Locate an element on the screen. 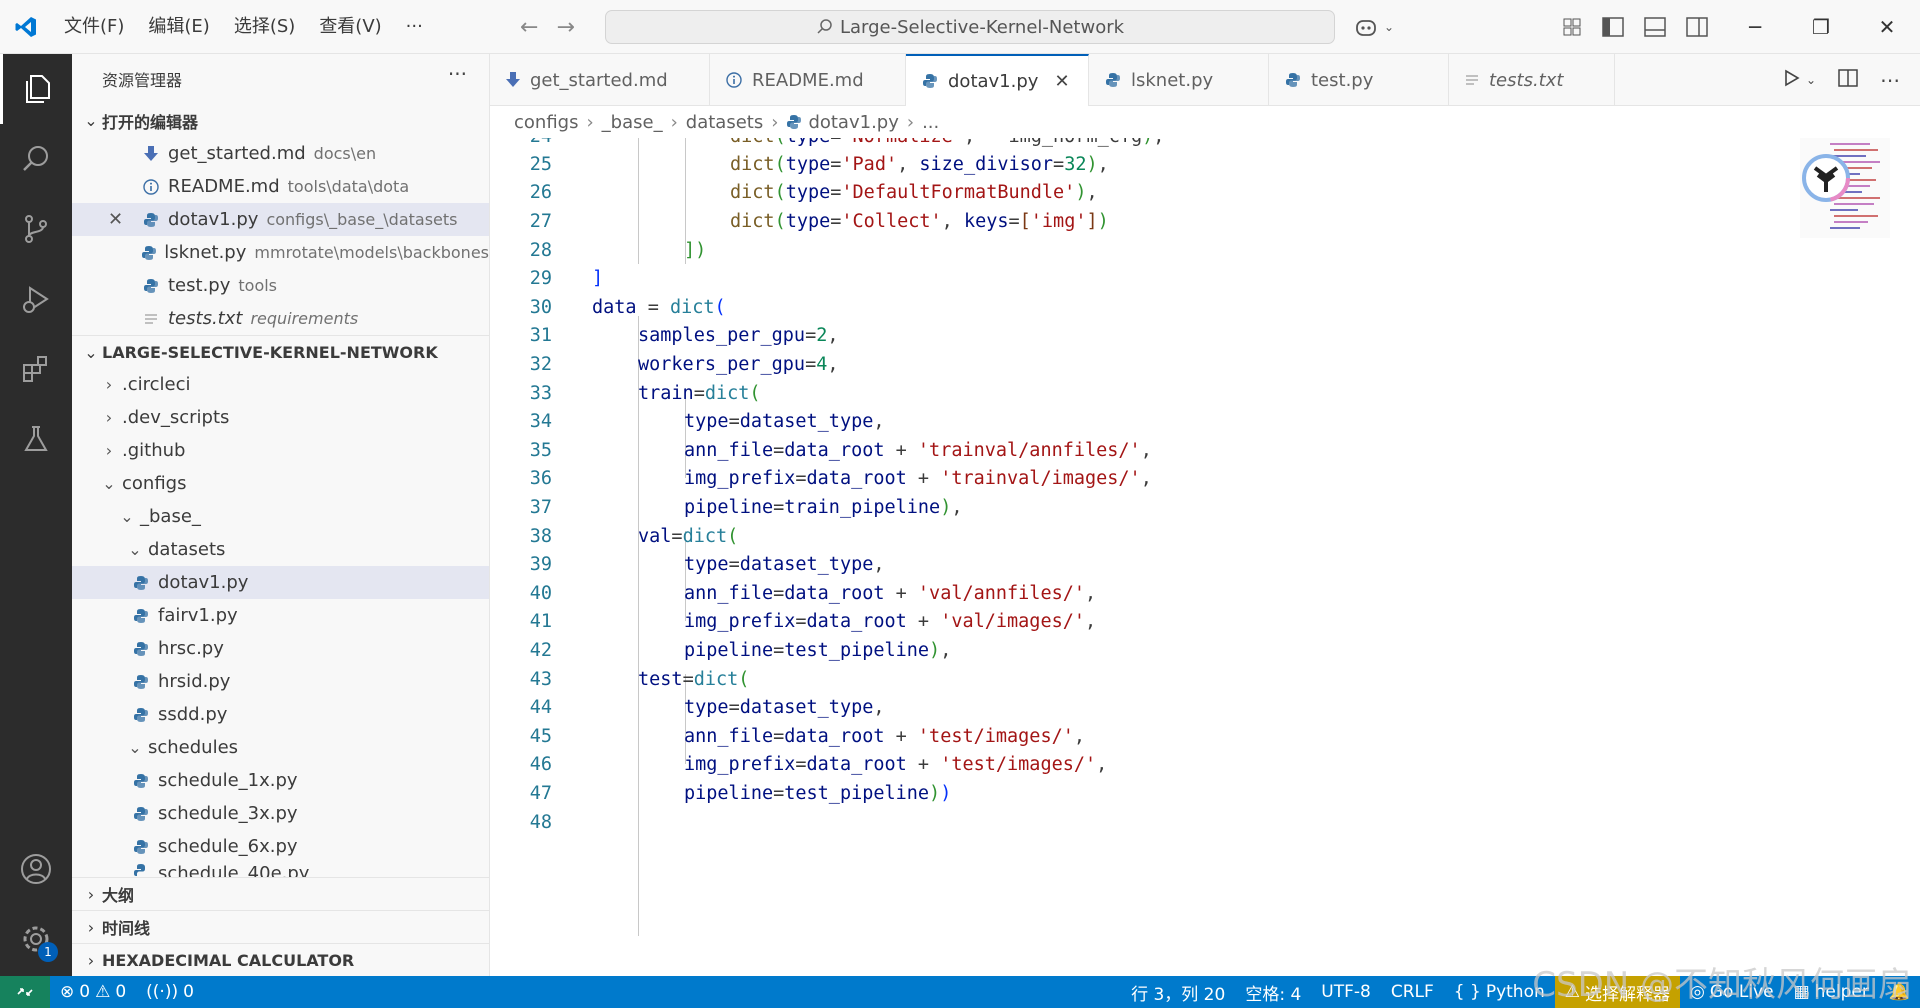 The image size is (1920, 1008). command-center: Large-Selective-Kernel-Network is located at coordinates (970, 27).